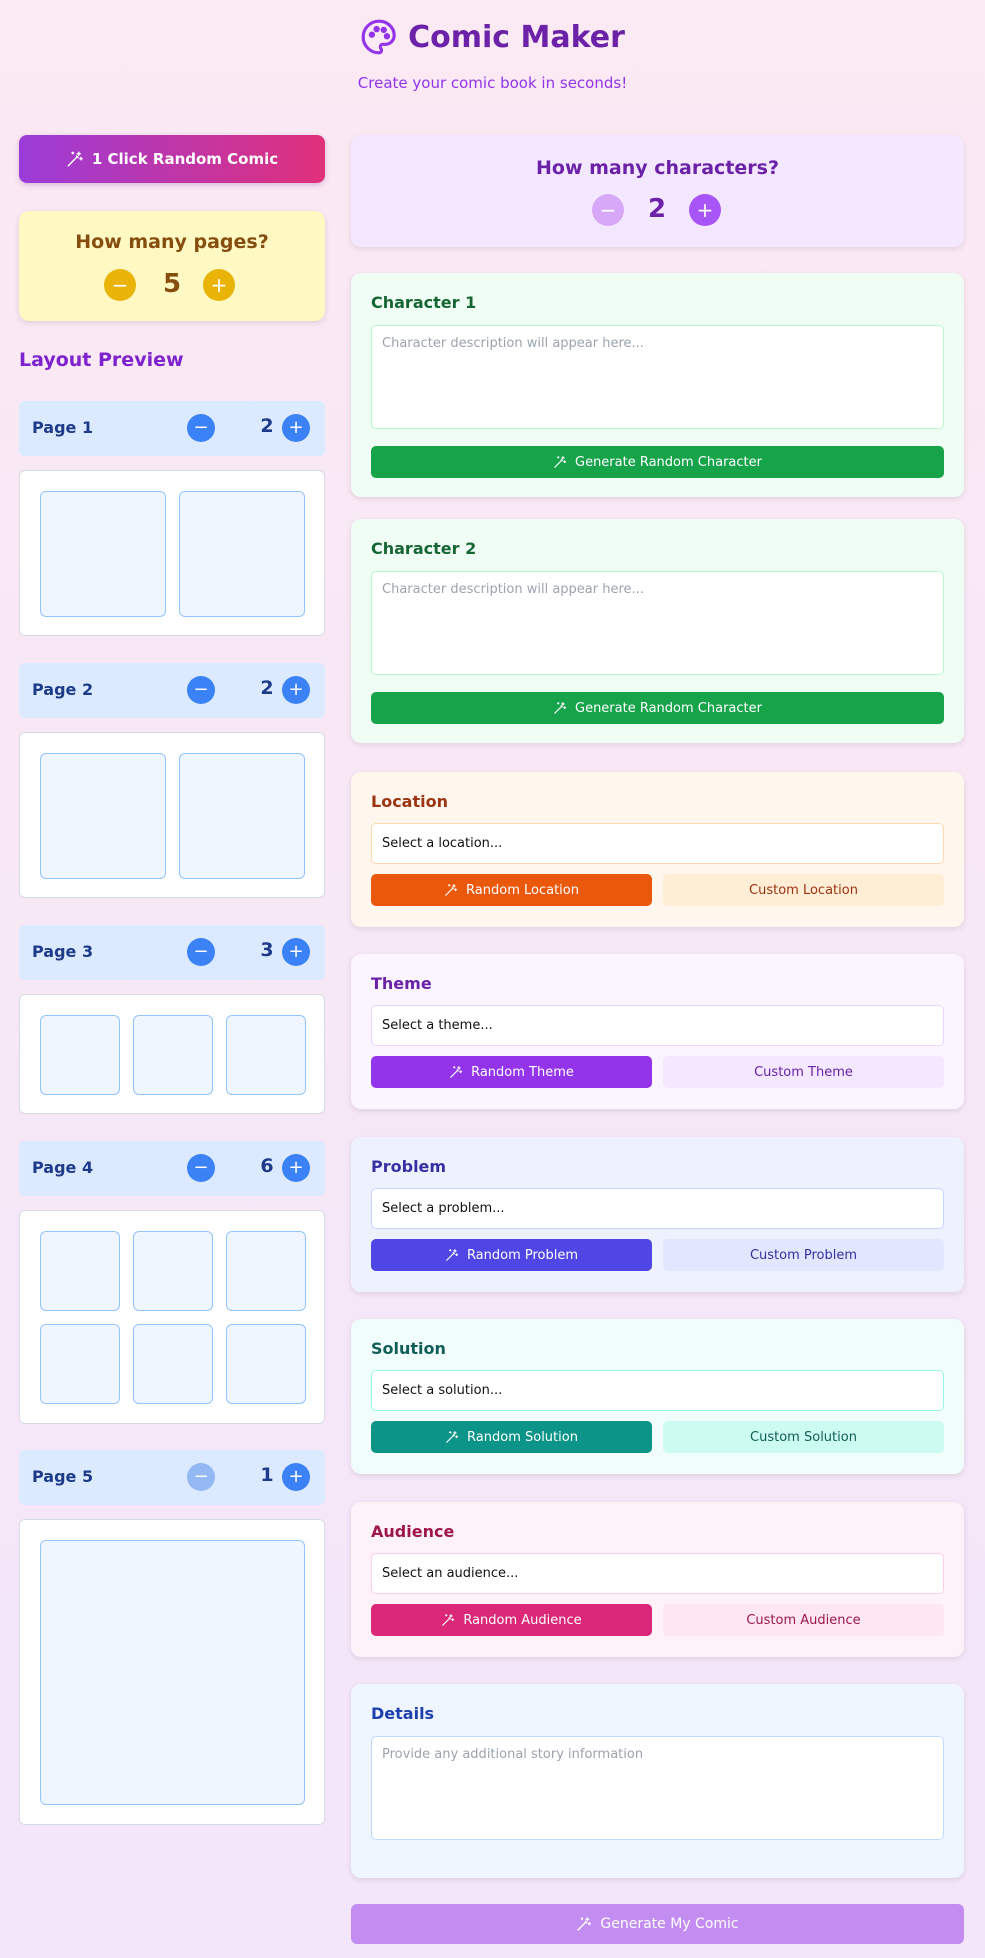 Image resolution: width=985 pixels, height=1958 pixels. I want to click on page-5-preview, so click(172, 1672).